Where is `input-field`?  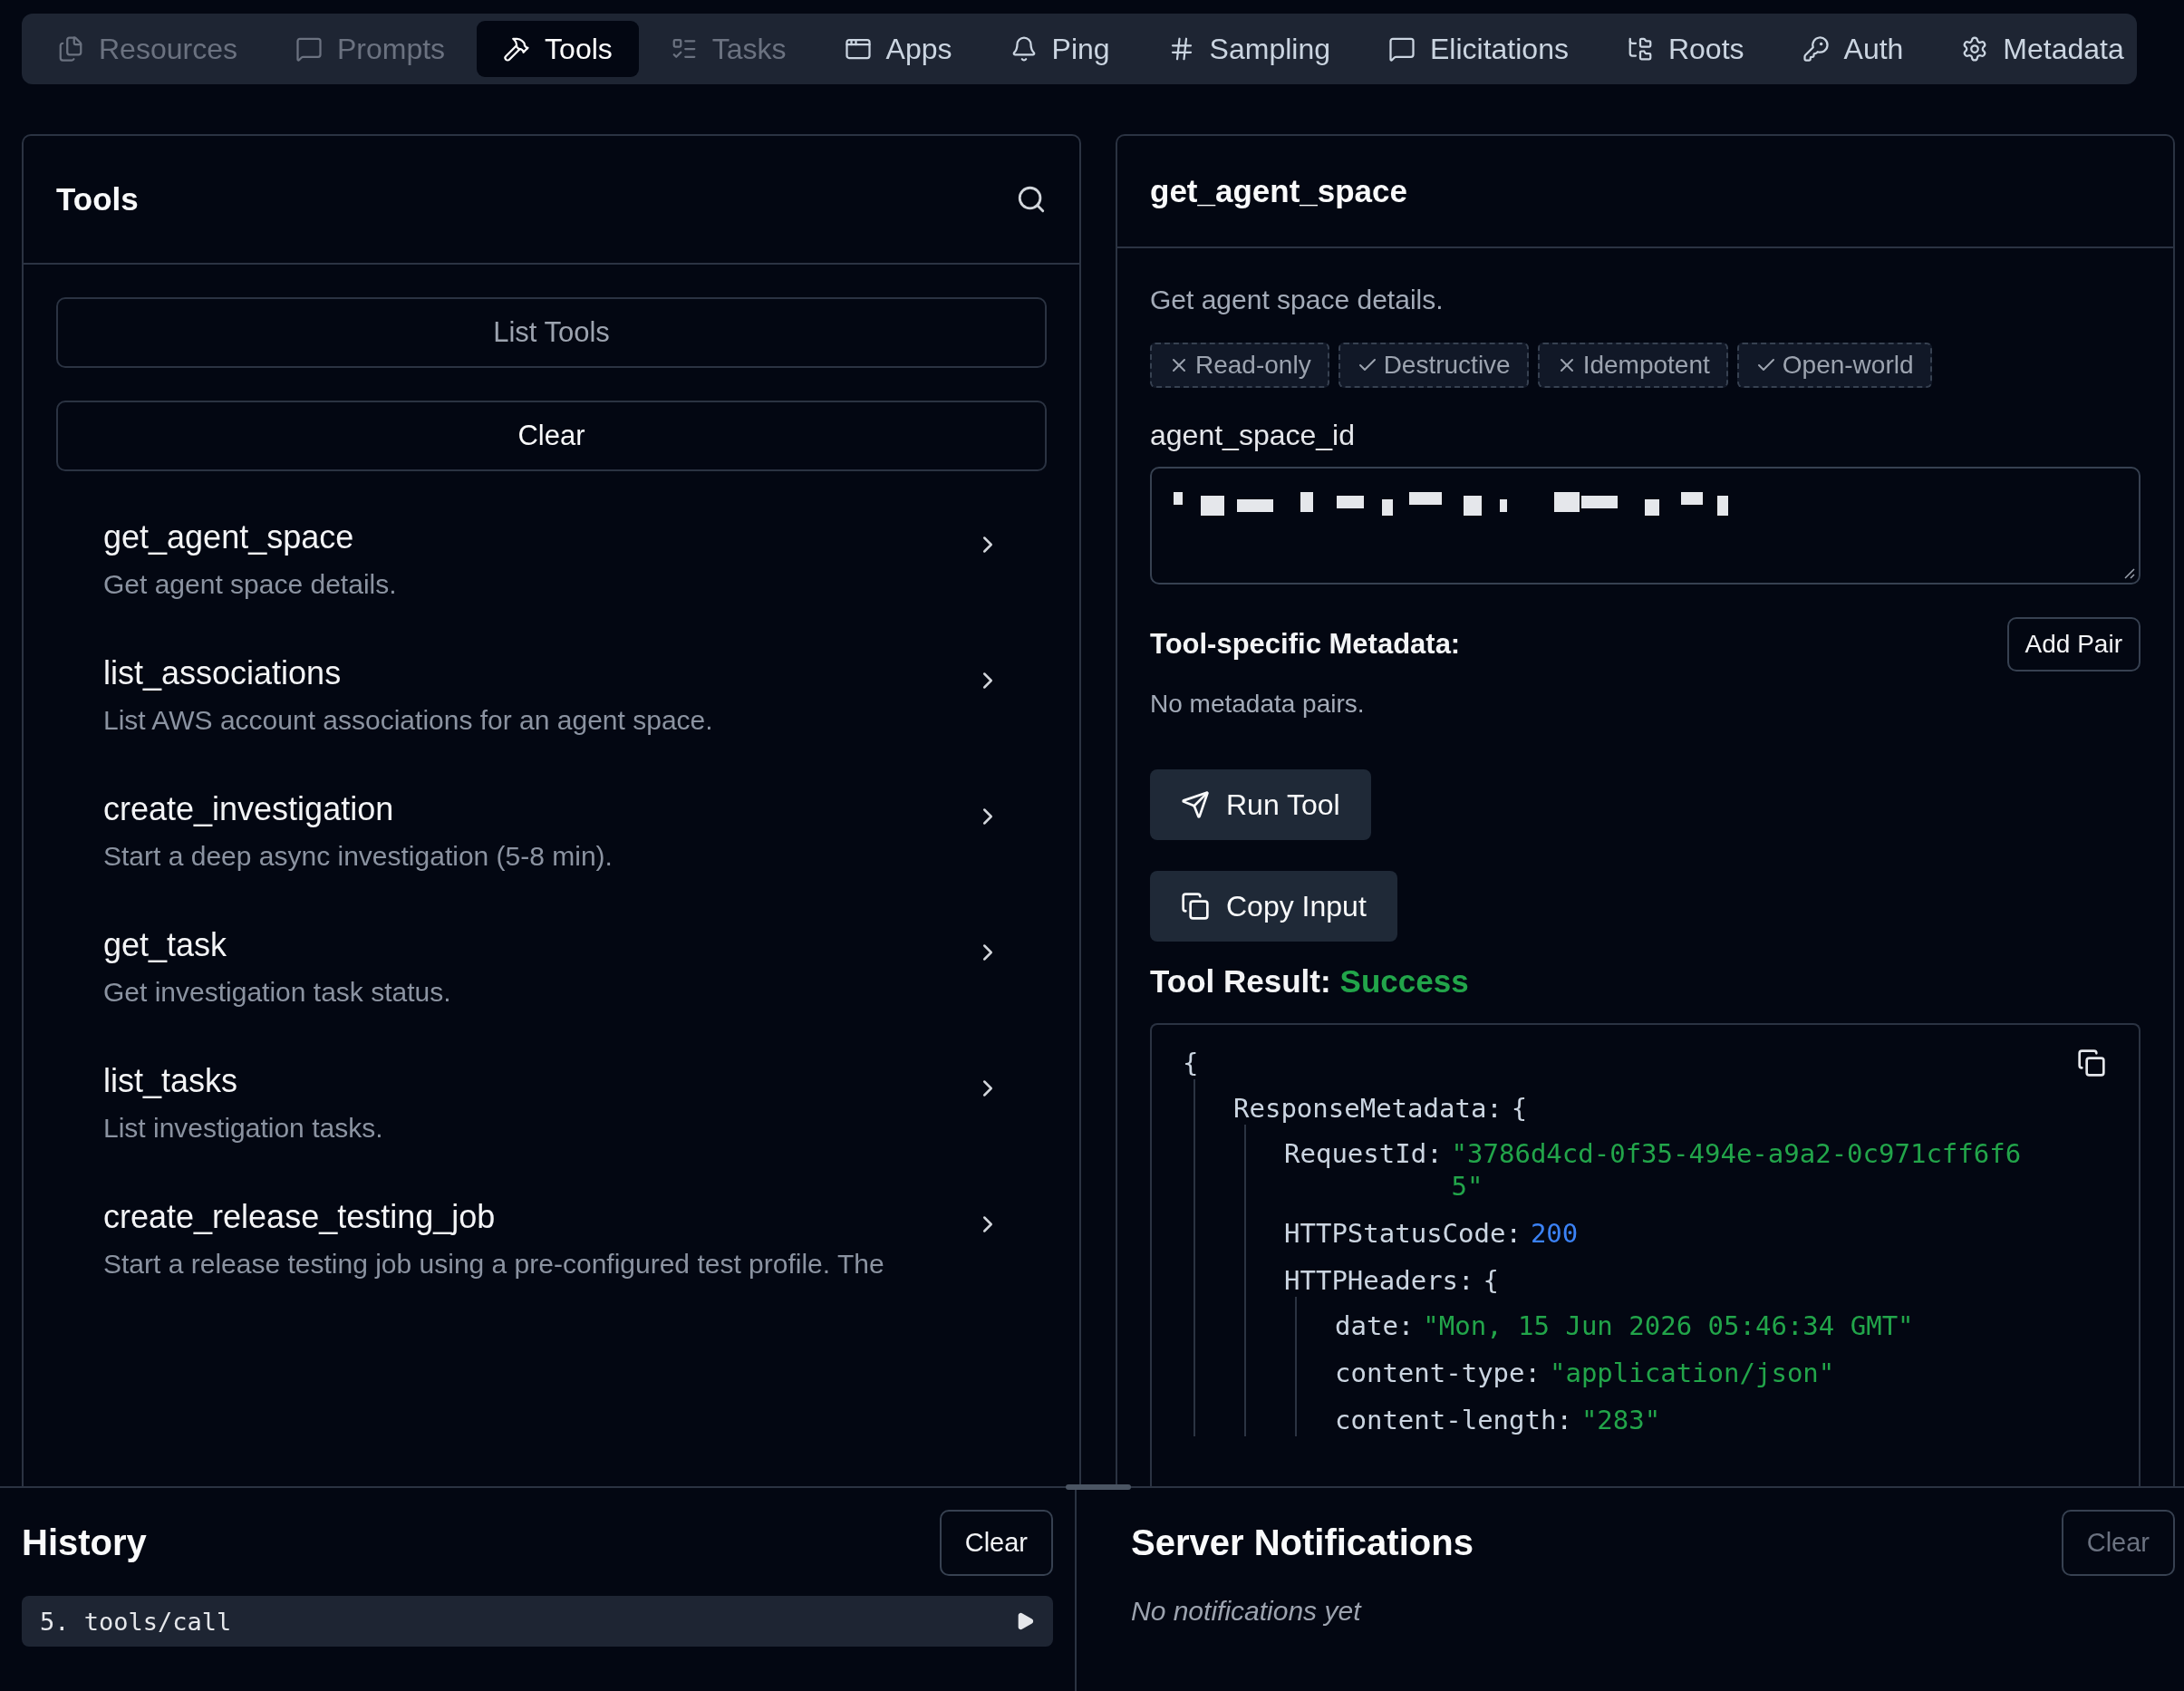 input-field is located at coordinates (1645, 526).